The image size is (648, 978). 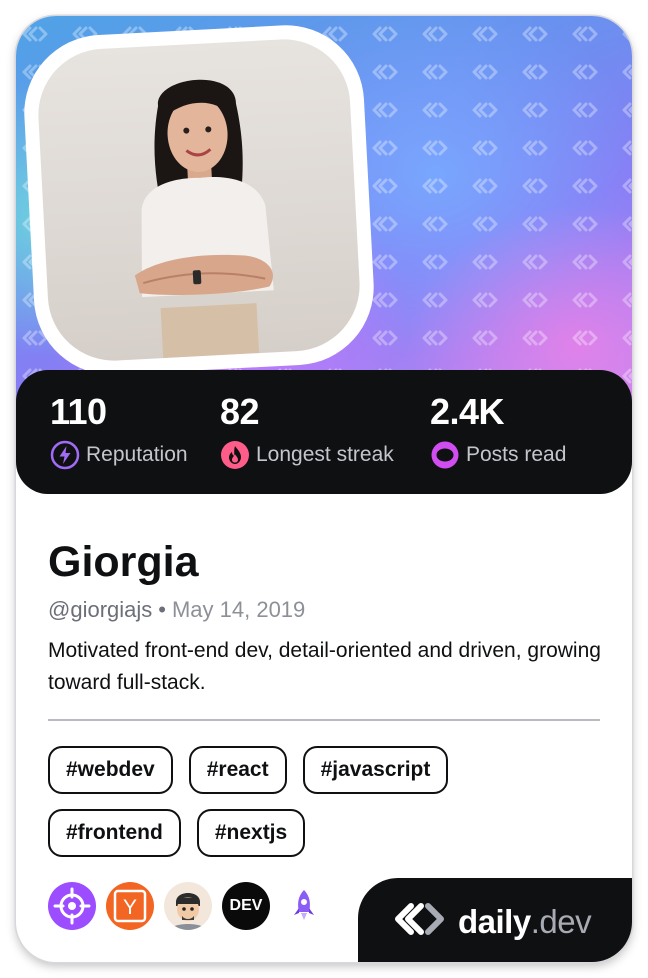 What do you see at coordinates (516, 454) in the screenshot?
I see `stat-label: Posts read` at bounding box center [516, 454].